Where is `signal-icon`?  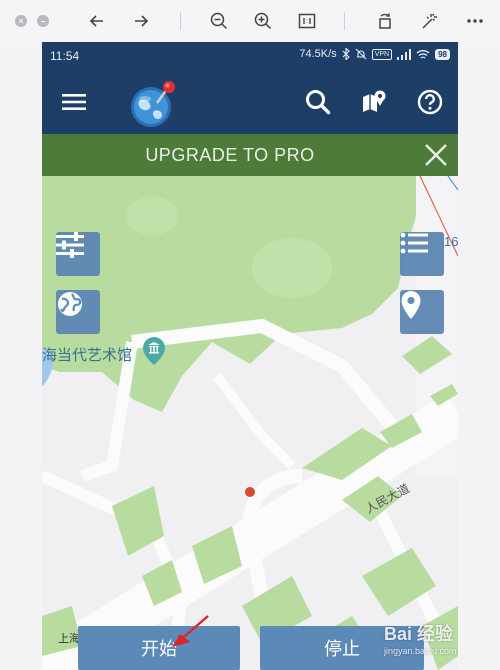 signal-icon is located at coordinates (404, 54).